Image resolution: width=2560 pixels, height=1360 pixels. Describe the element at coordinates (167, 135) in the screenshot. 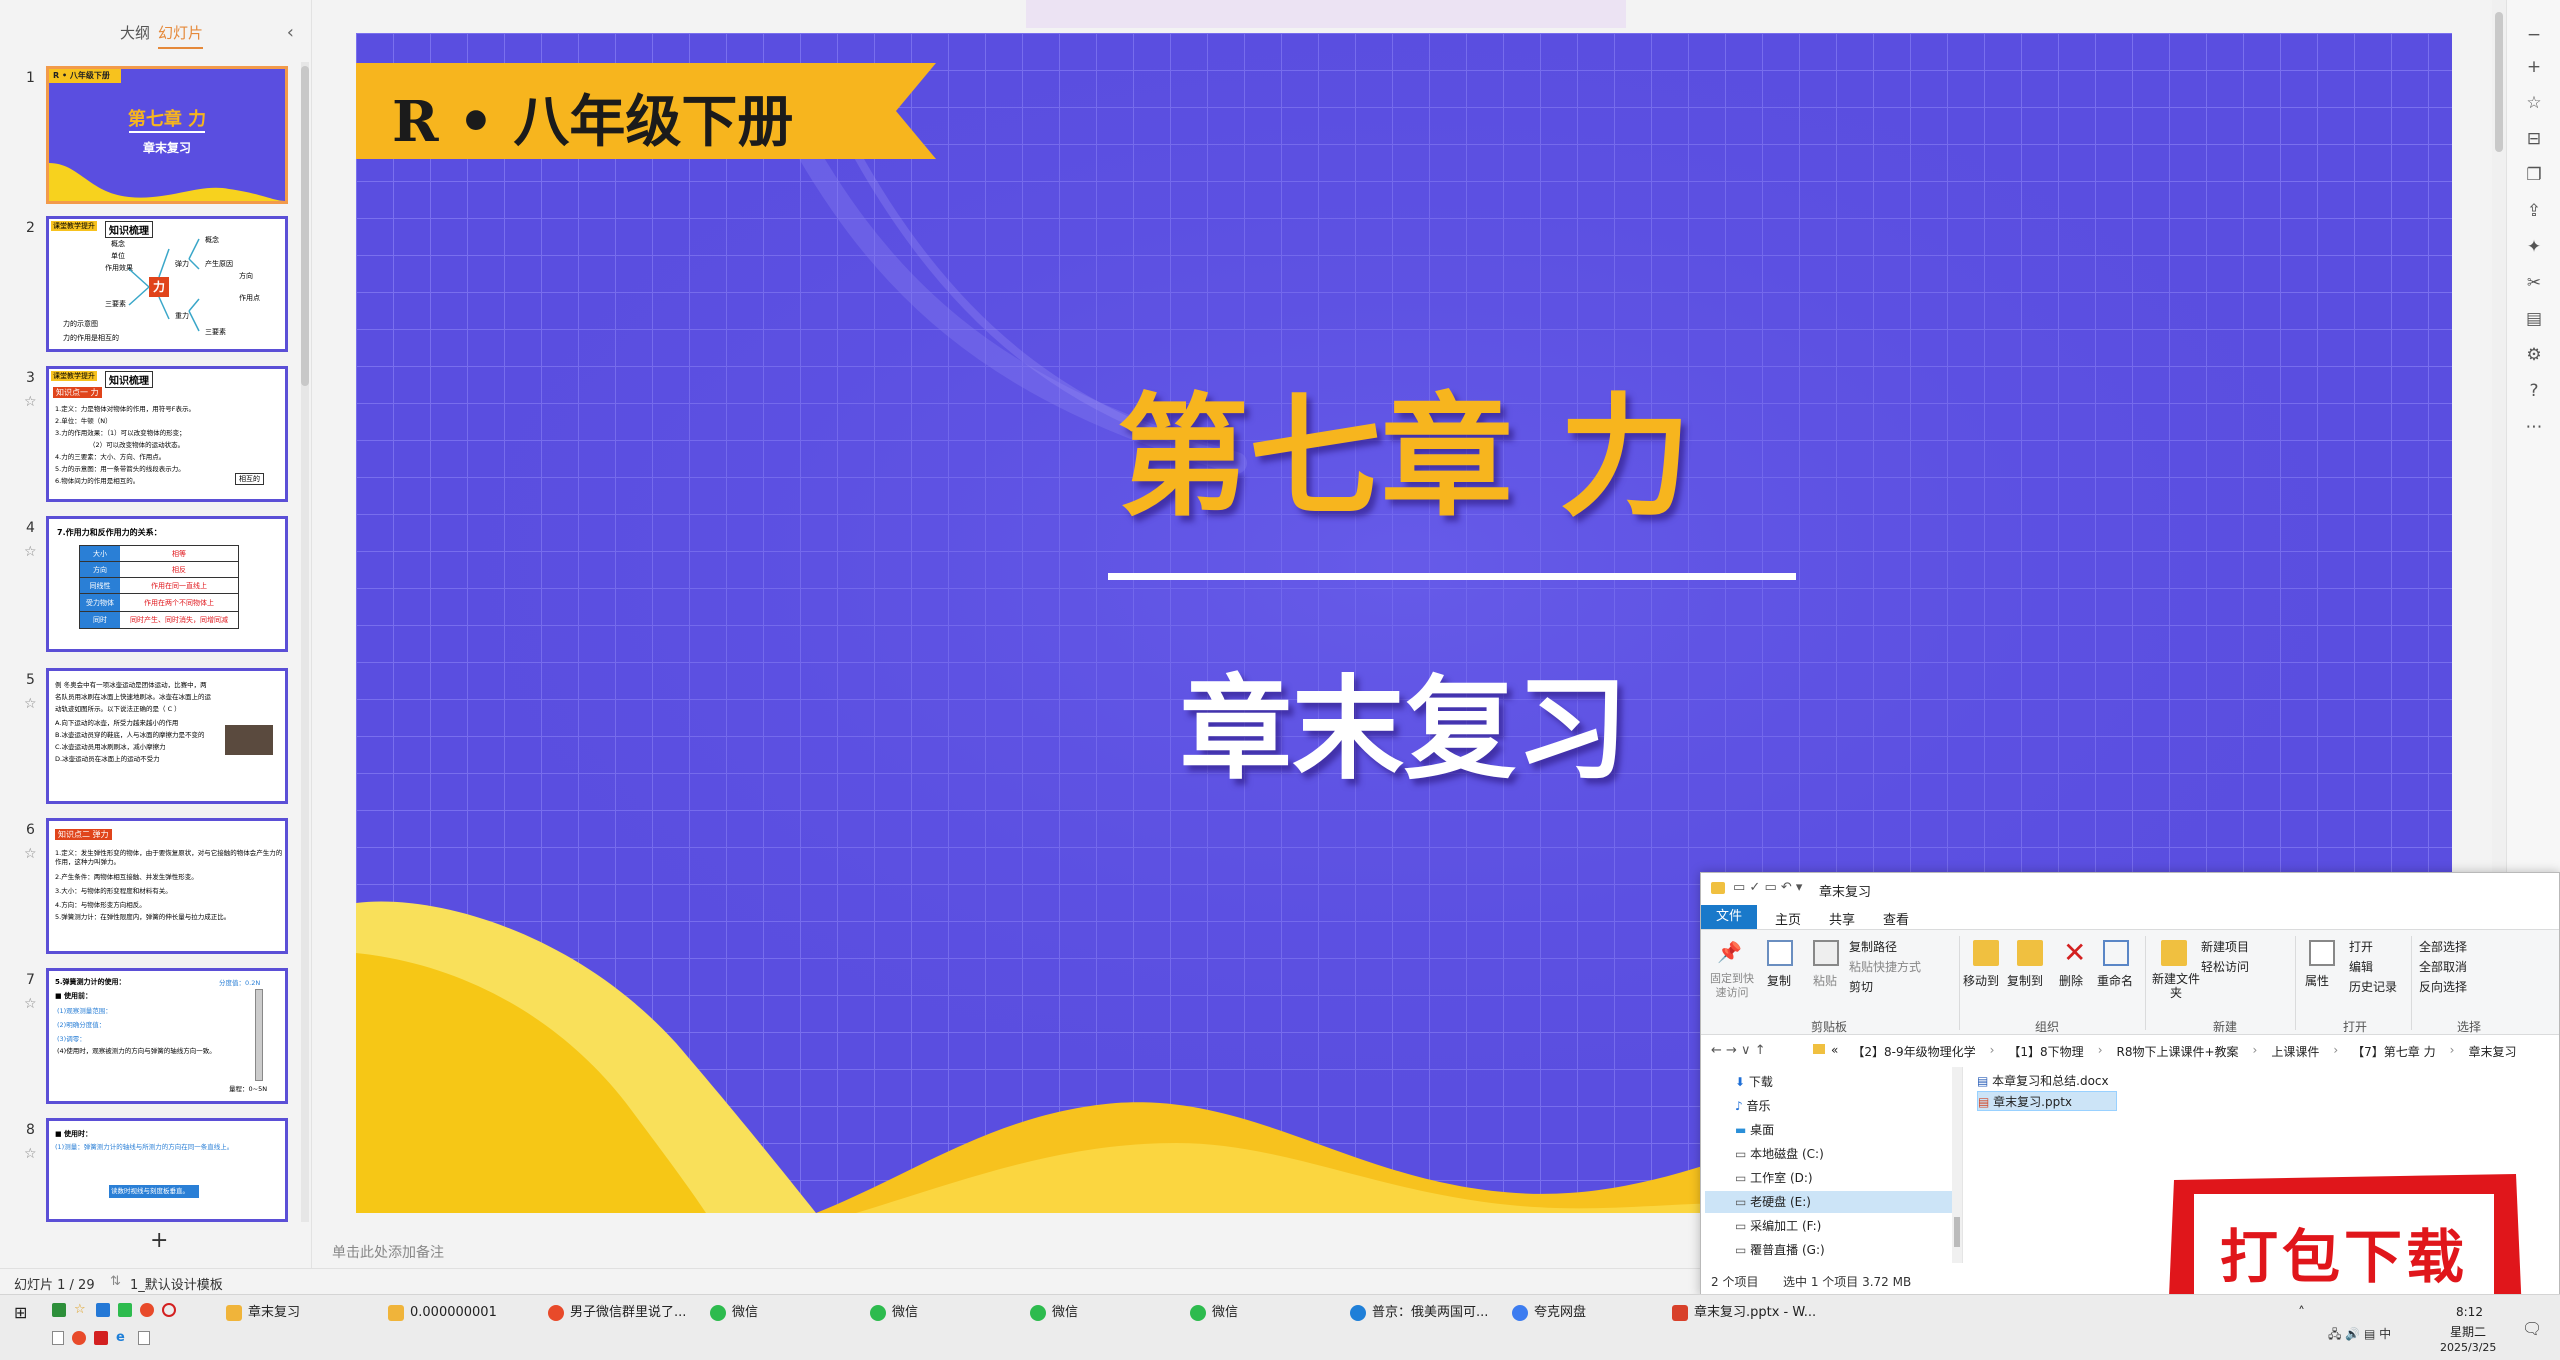

I see `slide-thumbnail-1: R • 八年级下册 第七章 力 章末复习` at that location.